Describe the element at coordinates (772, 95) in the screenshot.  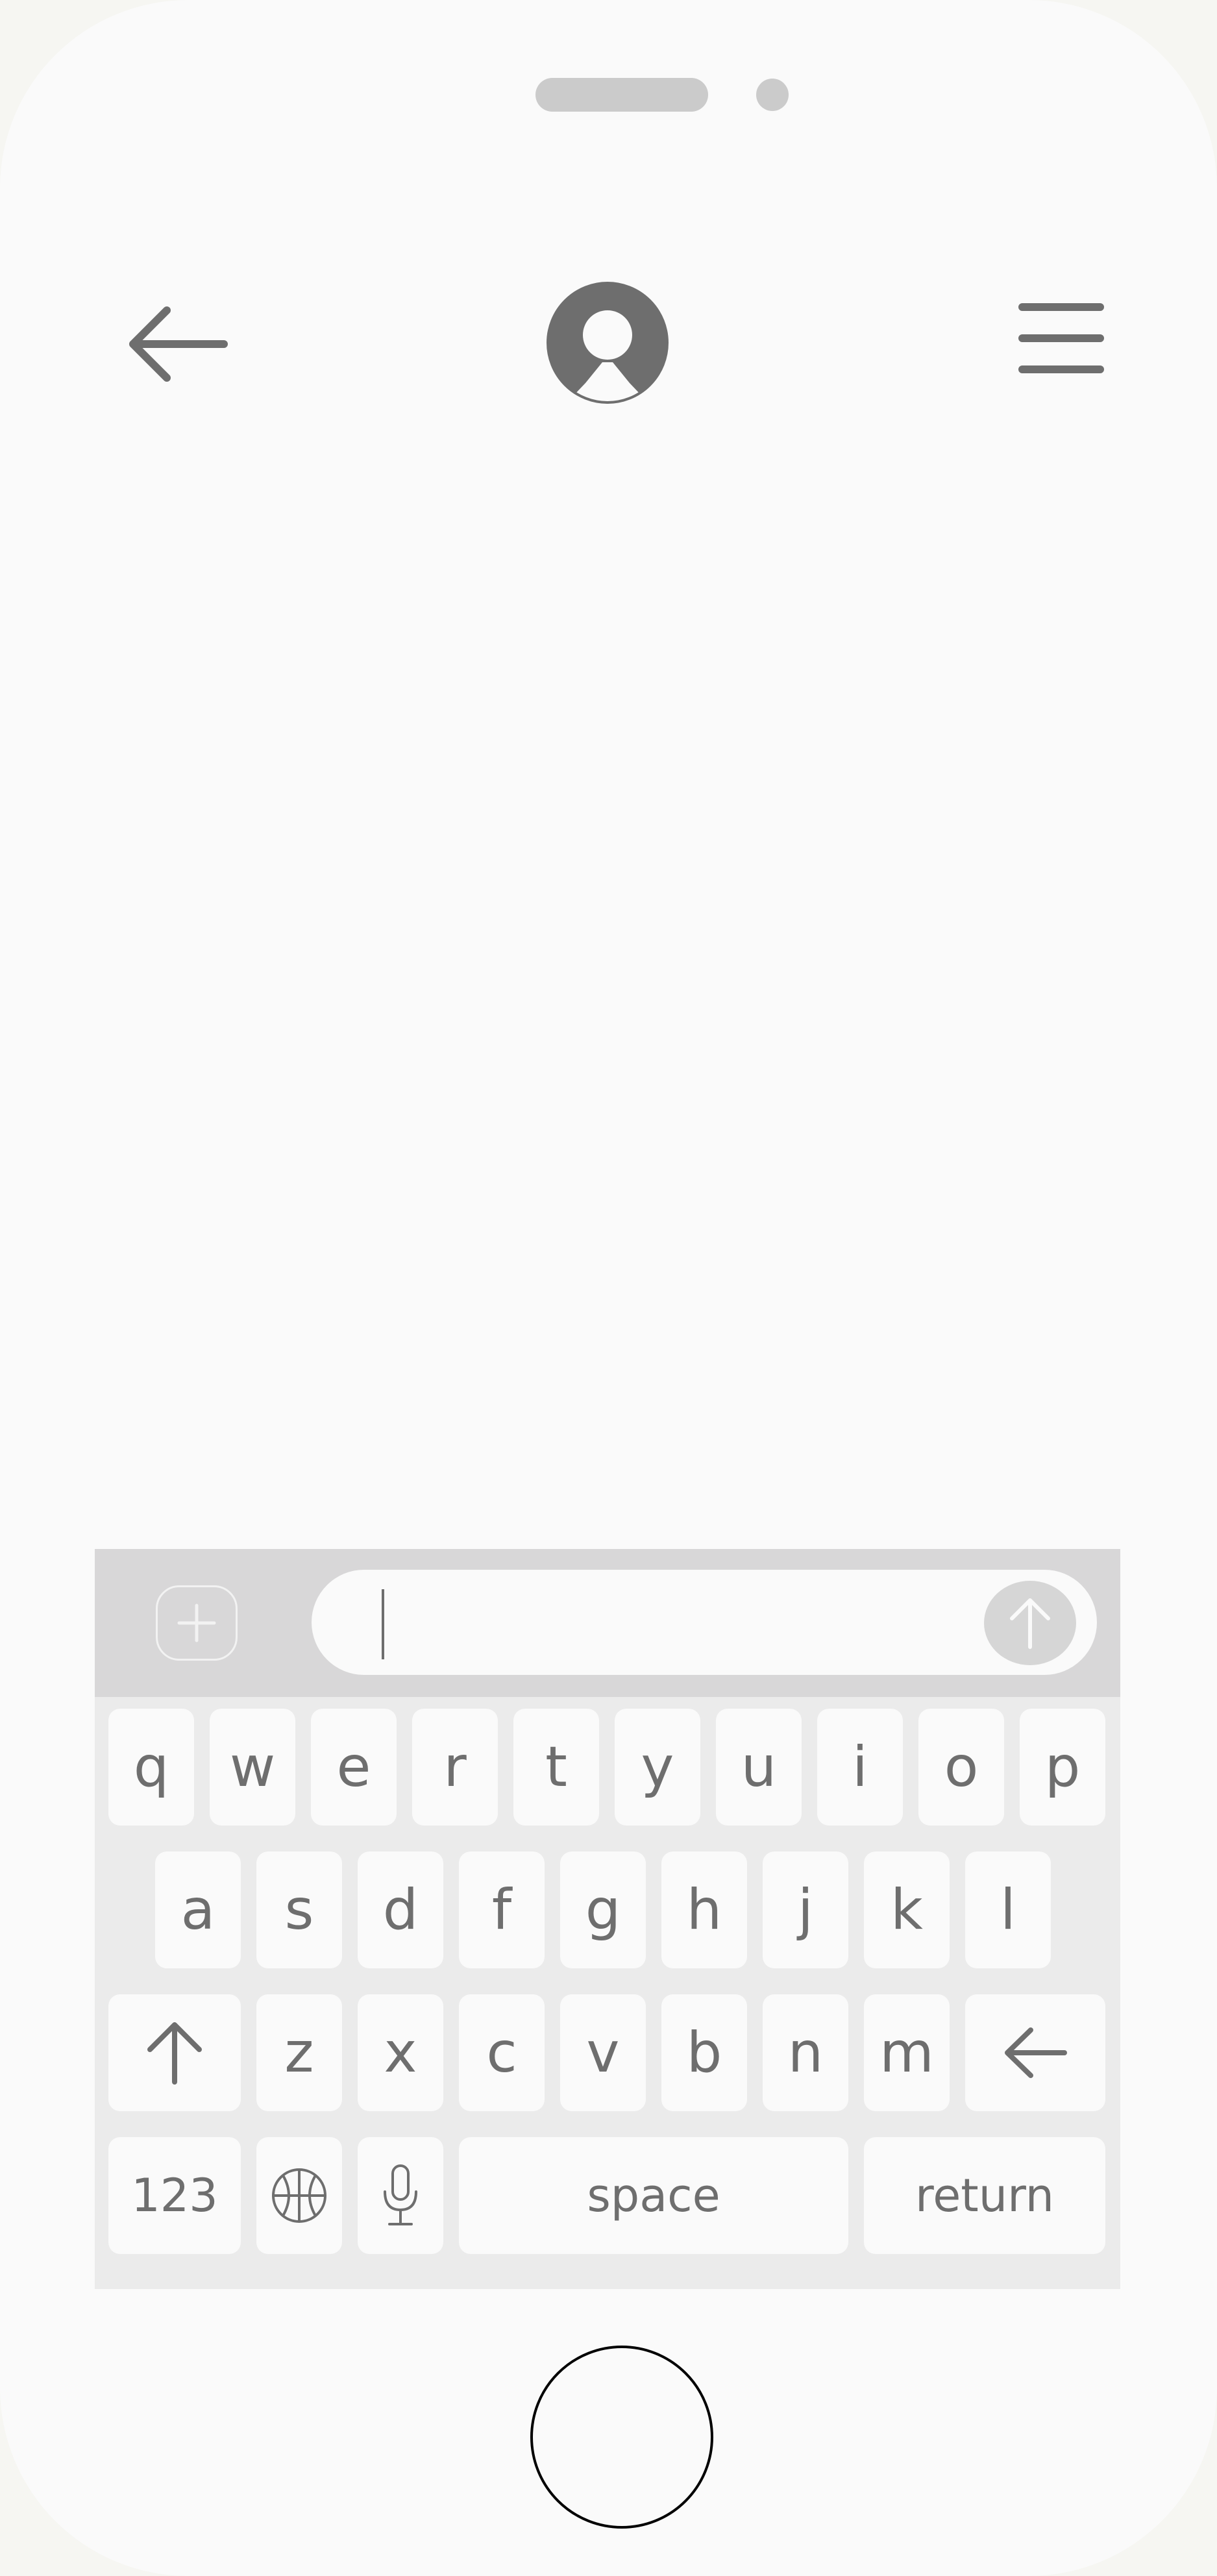
I see `front-camera` at that location.